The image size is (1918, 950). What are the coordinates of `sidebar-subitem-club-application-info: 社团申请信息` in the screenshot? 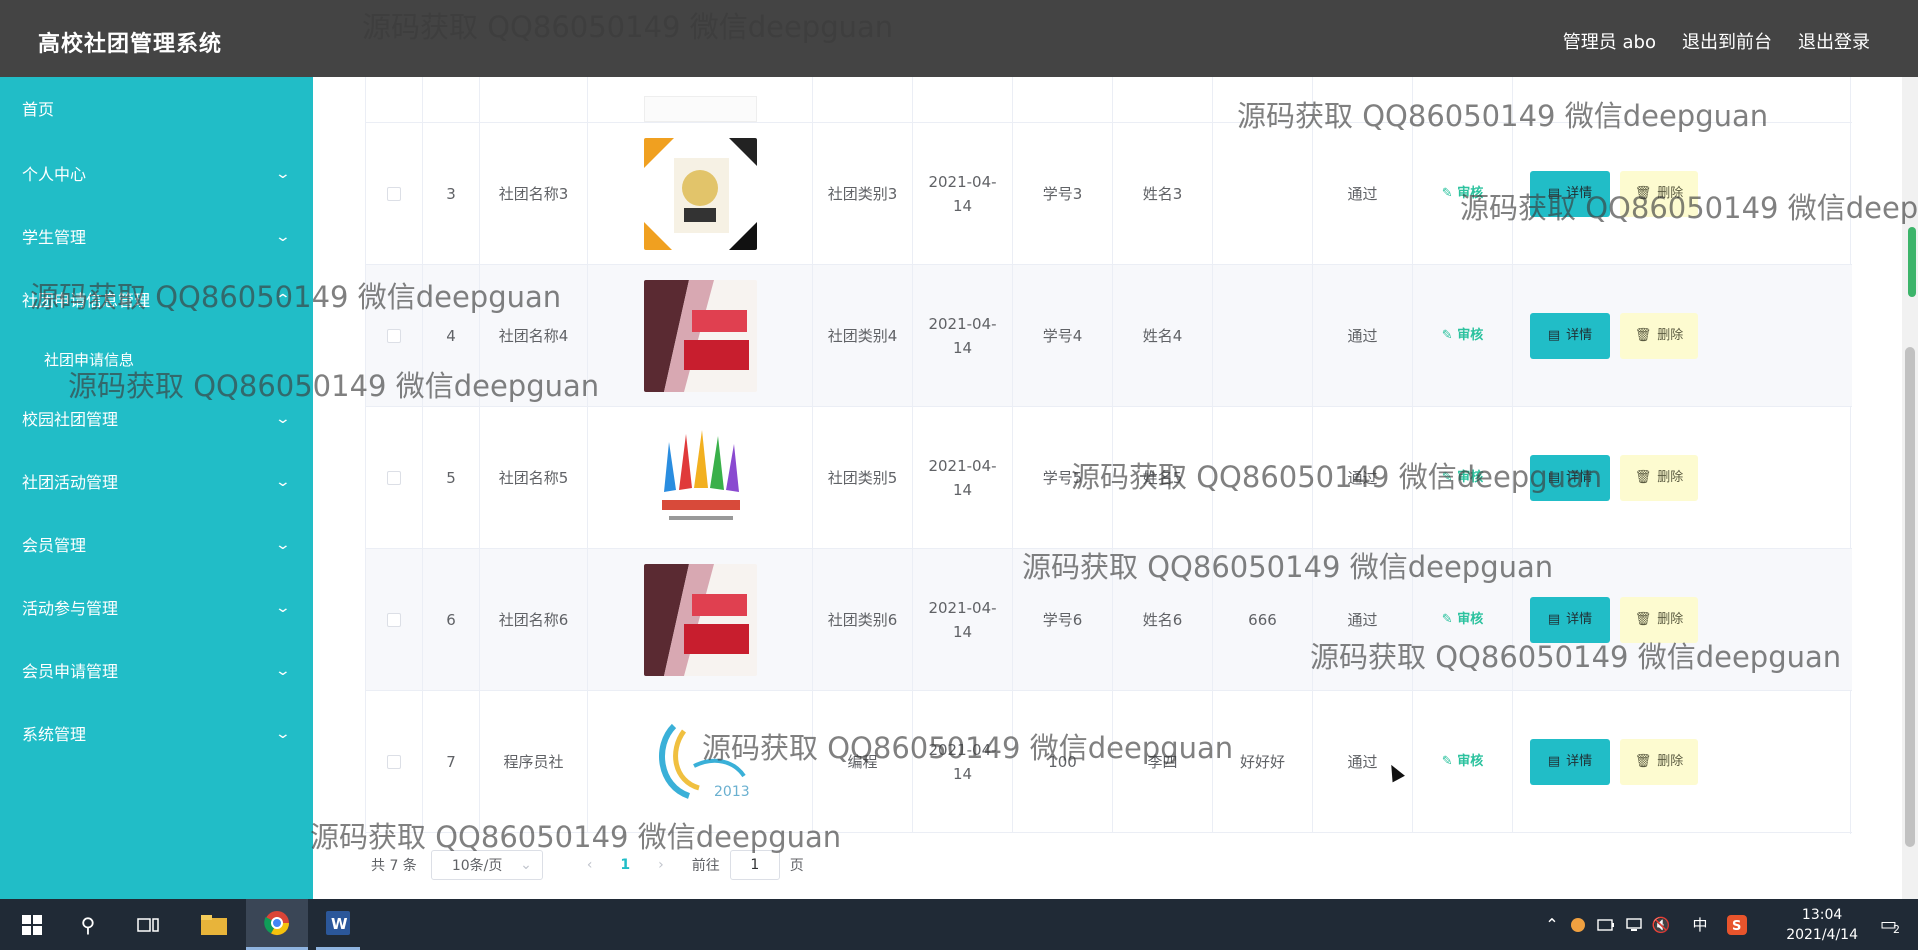 It's located at (156, 360).